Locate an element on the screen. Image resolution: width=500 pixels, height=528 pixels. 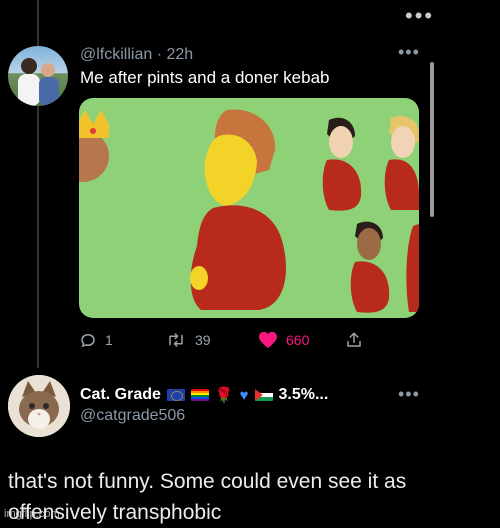
like-action: 660 is located at coordinates (283, 340).